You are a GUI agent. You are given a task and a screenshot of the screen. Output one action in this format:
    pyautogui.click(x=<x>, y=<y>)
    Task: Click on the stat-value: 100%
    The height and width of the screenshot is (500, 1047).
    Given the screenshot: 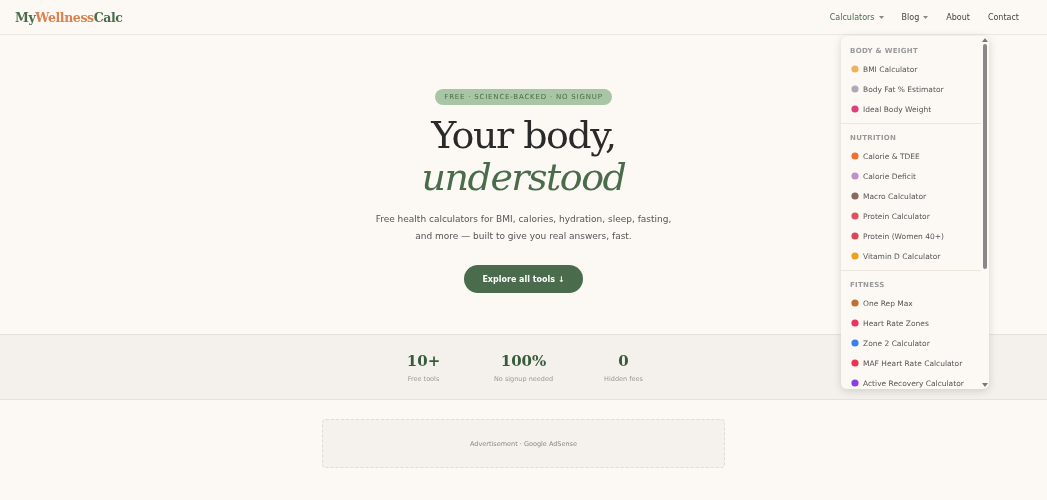 What is the action you would take?
    pyautogui.click(x=523, y=360)
    